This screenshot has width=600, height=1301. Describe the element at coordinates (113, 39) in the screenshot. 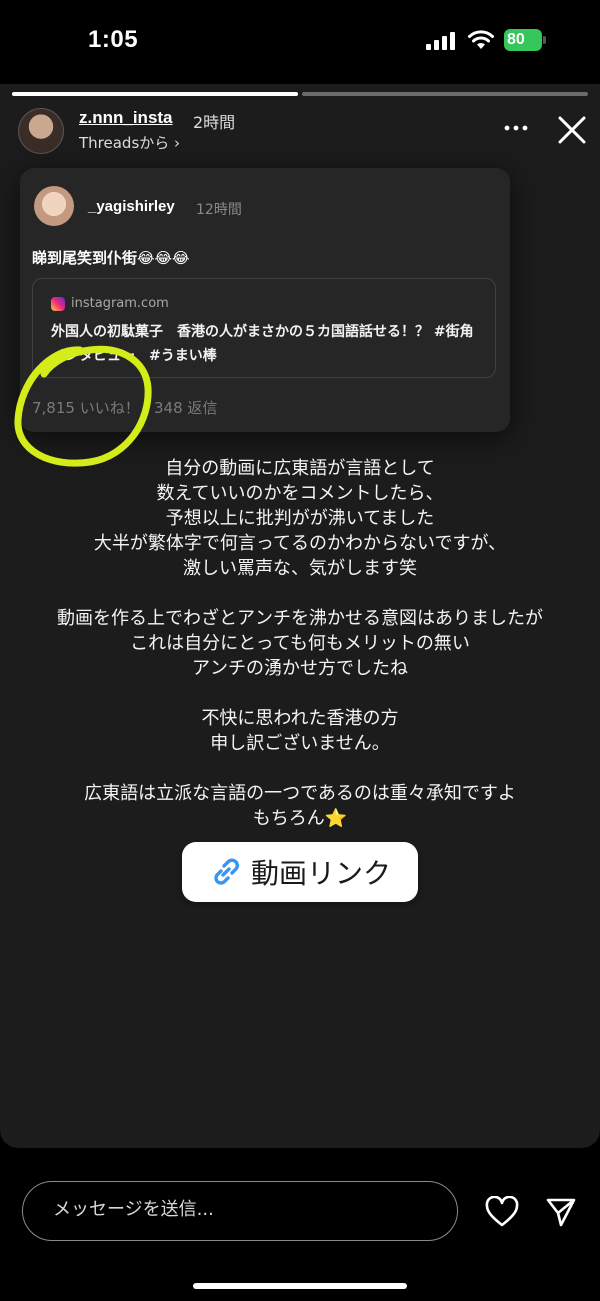

I see `clock: 1:05` at that location.